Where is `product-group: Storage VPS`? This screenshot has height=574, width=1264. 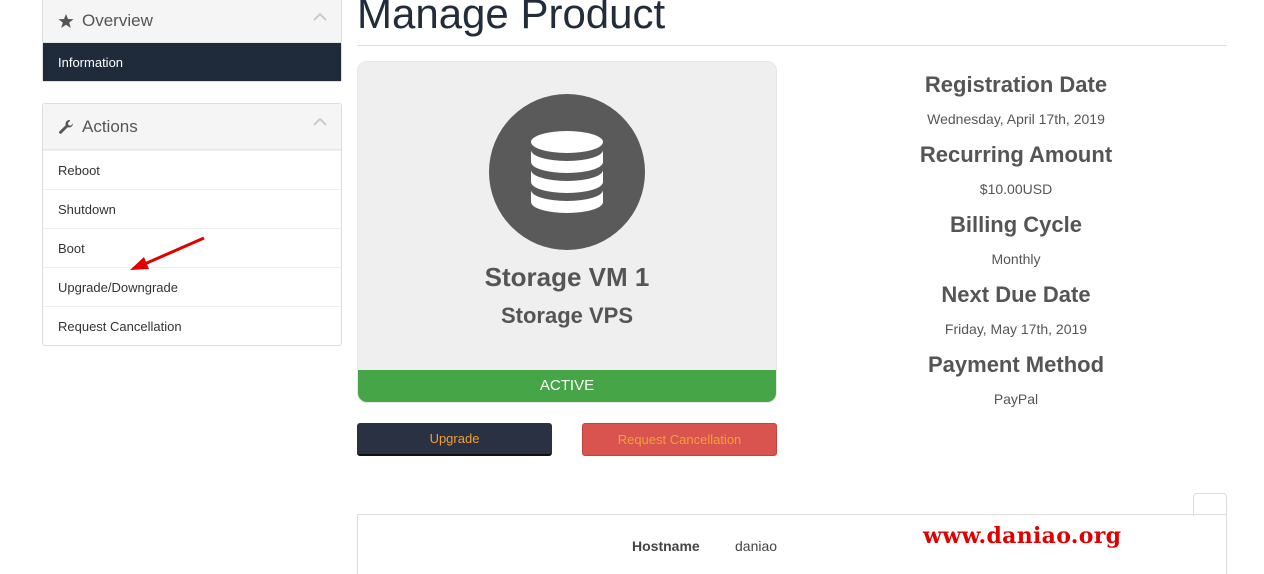 product-group: Storage VPS is located at coordinates (567, 315).